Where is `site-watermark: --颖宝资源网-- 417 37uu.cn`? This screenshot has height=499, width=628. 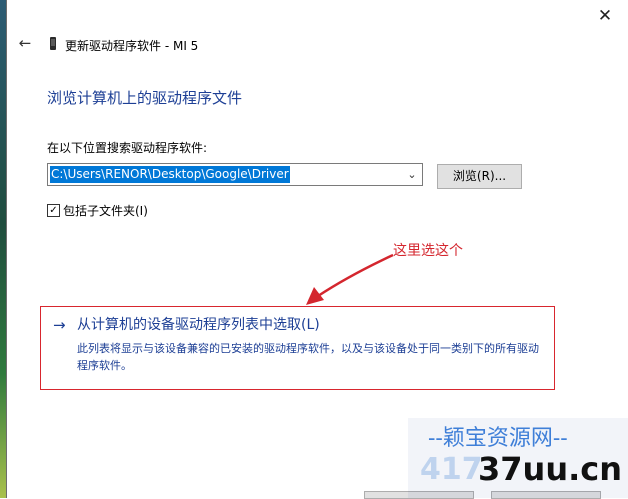
site-watermark: --颖宝资源网-- 417 37uu.cn is located at coordinates (518, 458).